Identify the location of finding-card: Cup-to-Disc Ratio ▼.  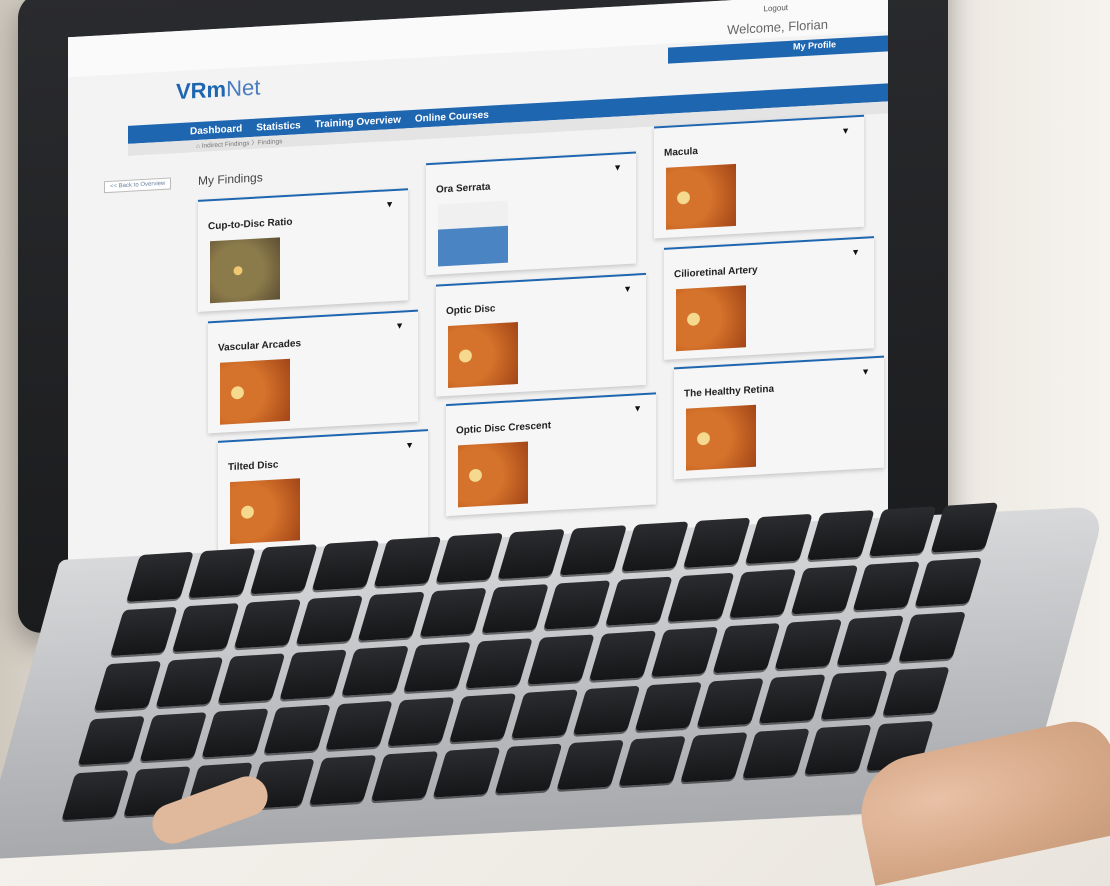
(303, 250).